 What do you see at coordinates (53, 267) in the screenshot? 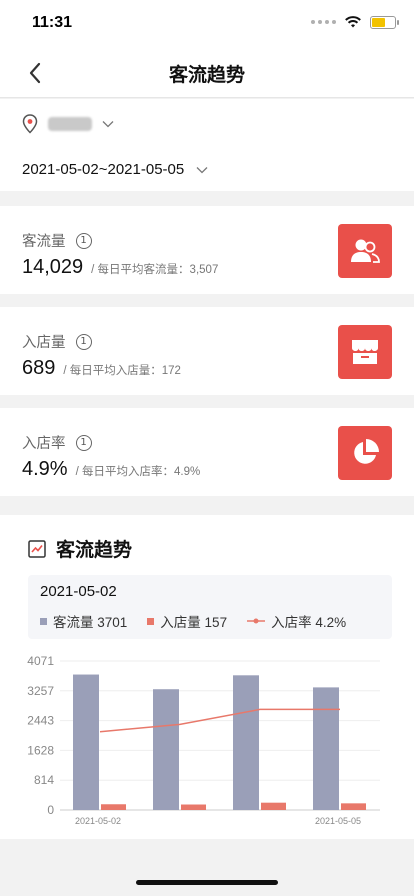
I see `metric-value: 14,029` at bounding box center [53, 267].